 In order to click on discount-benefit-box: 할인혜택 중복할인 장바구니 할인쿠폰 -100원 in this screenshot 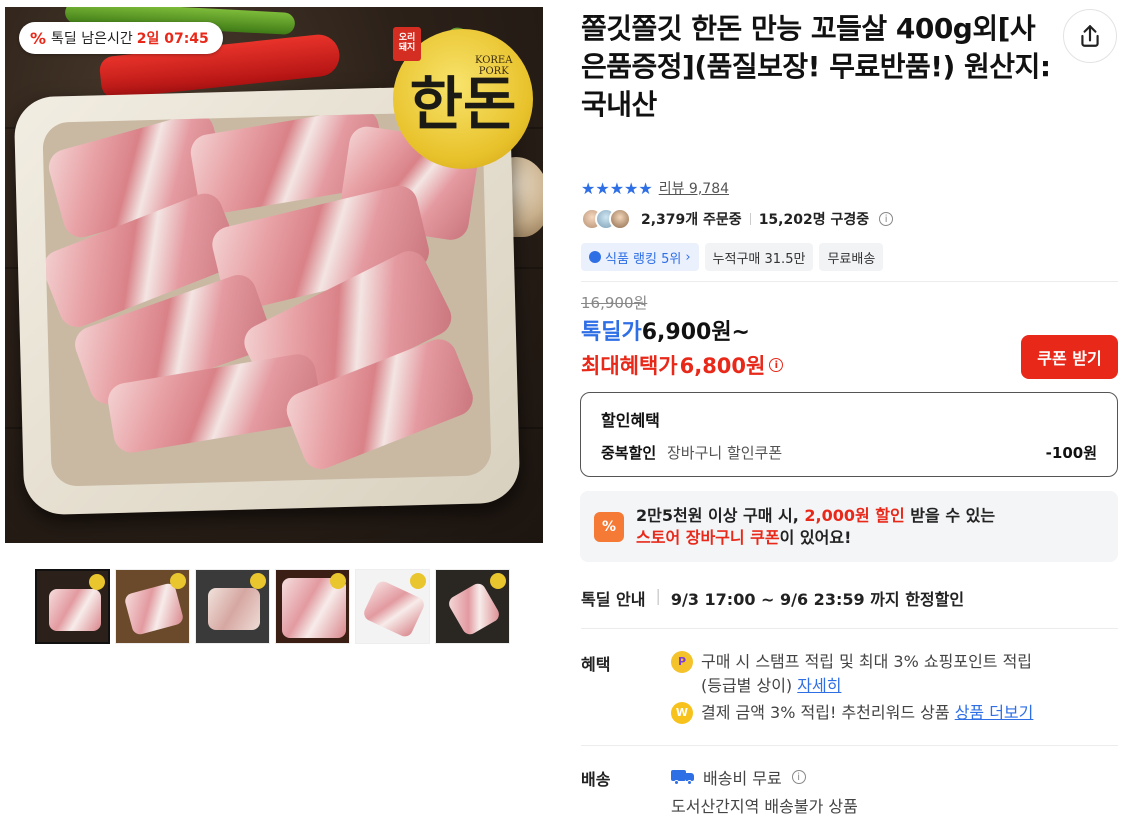, I will do `click(849, 434)`.